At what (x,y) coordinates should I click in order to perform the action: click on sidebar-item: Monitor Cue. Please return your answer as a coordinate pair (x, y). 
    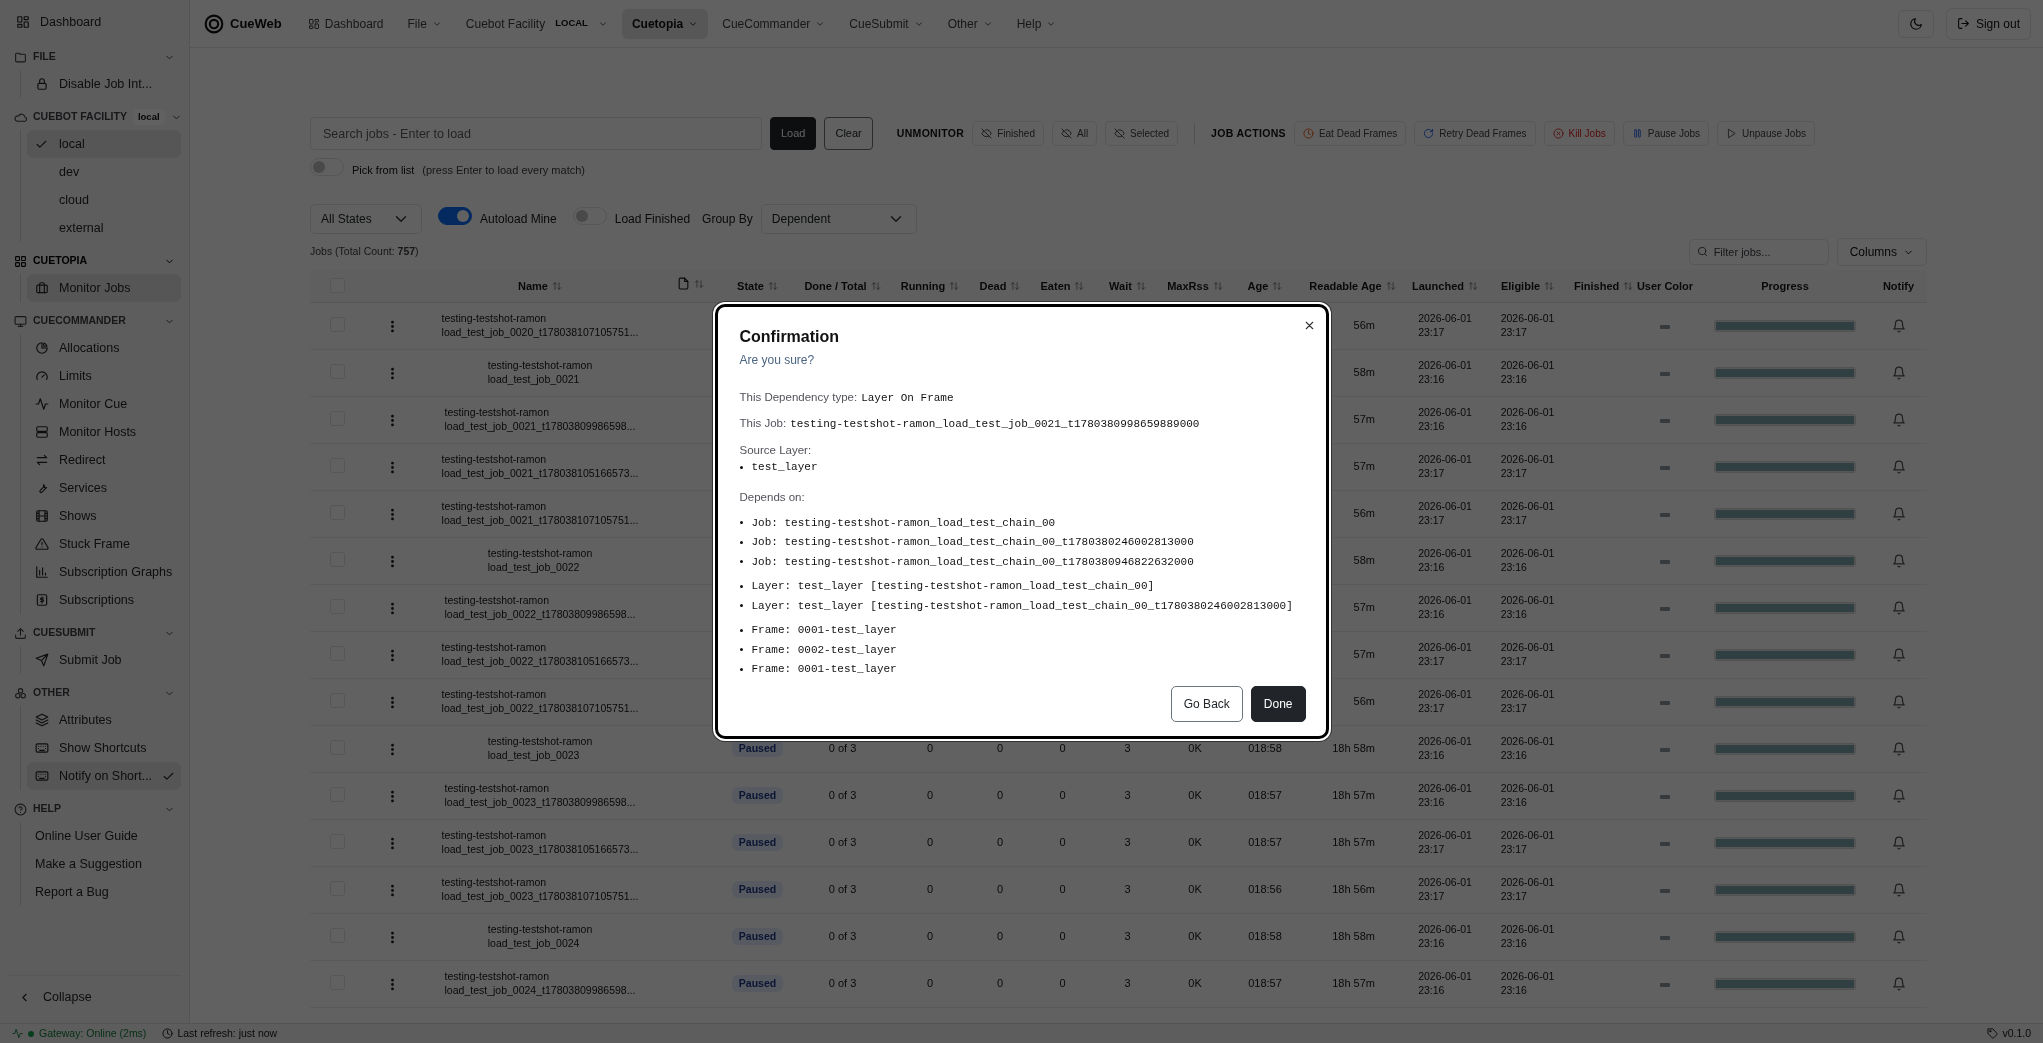
    Looking at the image, I should click on (104, 404).